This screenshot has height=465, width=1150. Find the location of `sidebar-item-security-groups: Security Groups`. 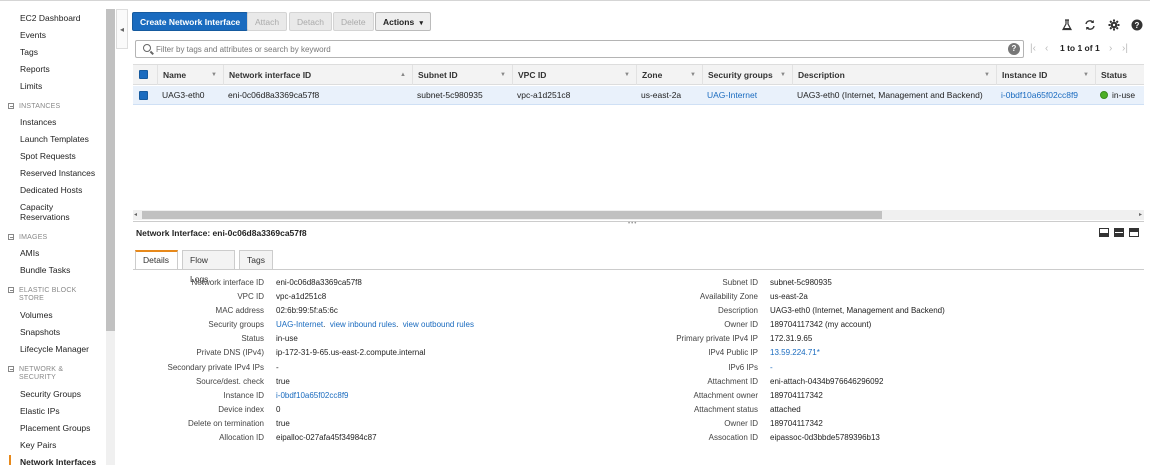

sidebar-item-security-groups: Security Groups is located at coordinates (50, 394).